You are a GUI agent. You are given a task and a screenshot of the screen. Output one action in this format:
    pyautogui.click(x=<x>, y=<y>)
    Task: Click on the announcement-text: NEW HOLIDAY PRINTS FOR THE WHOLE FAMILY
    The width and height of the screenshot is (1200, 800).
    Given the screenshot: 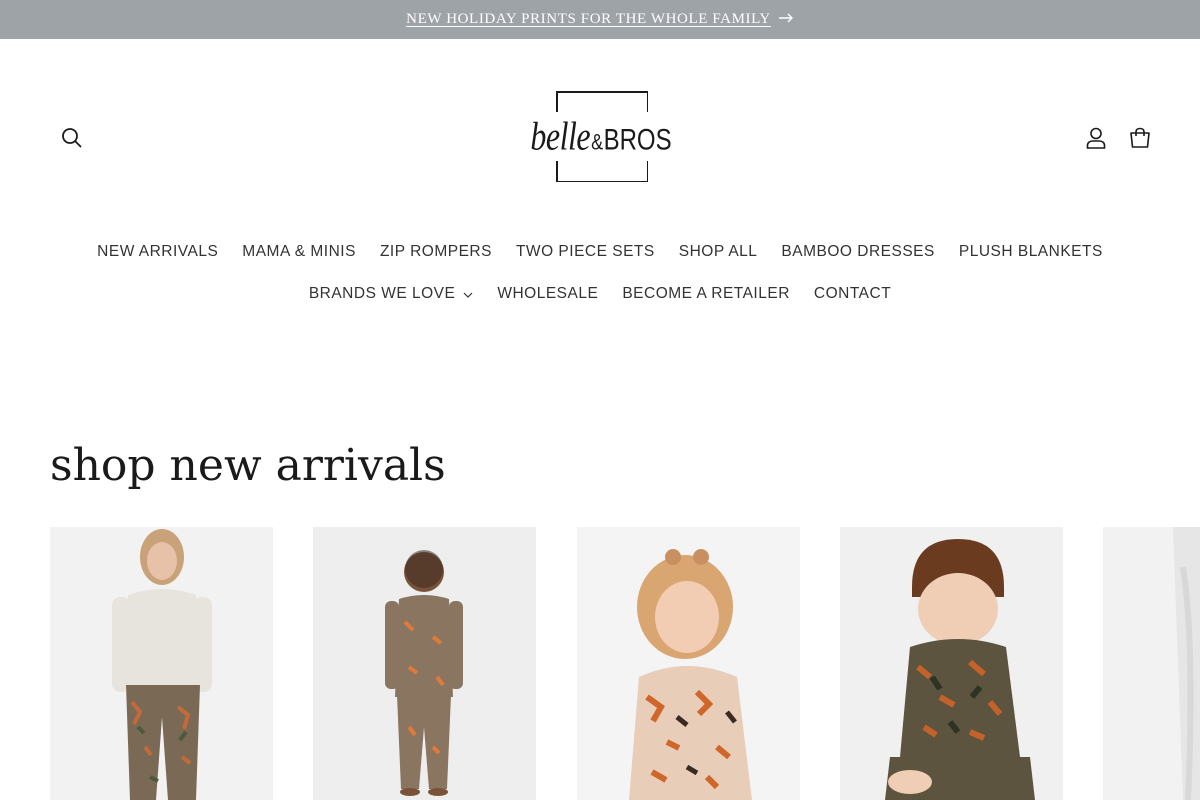 What is the action you would take?
    pyautogui.click(x=588, y=19)
    